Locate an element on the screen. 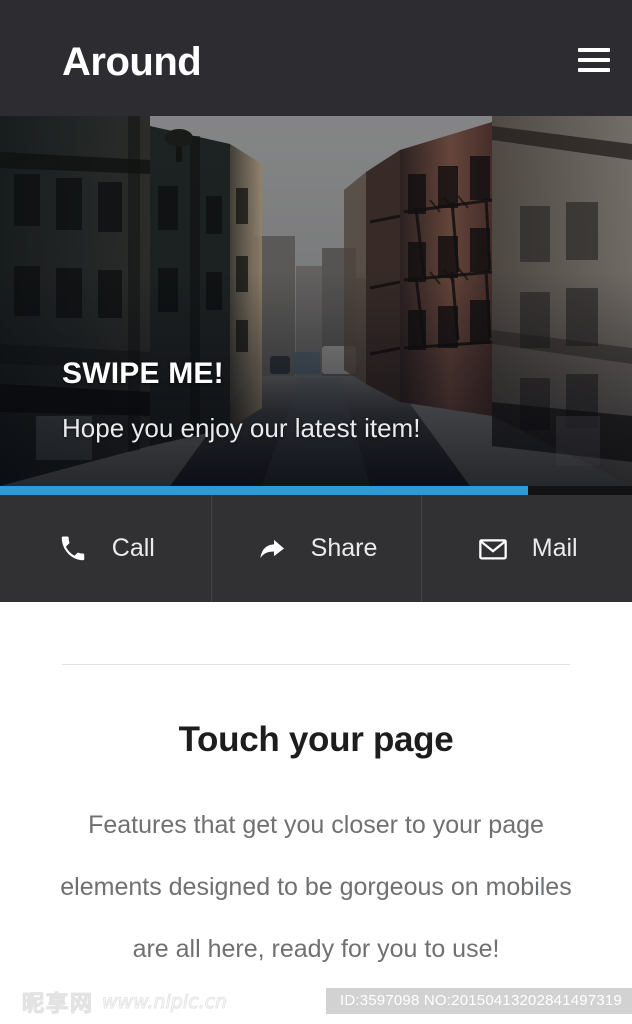 This screenshot has width=632, height=1024. phone-icon is located at coordinates (73, 549).